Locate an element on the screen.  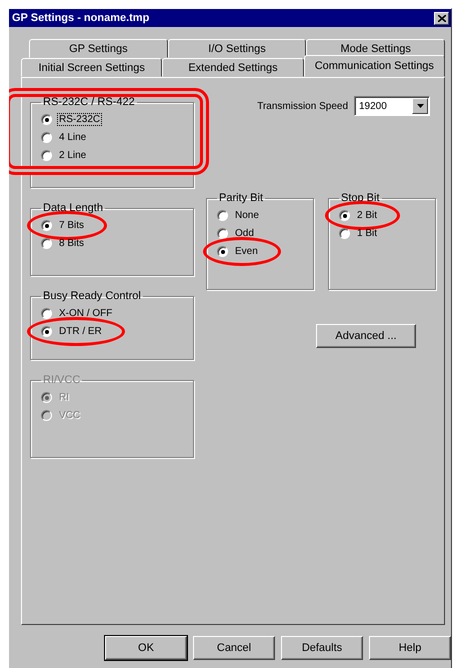
tab: Extended Settings is located at coordinates (233, 67).